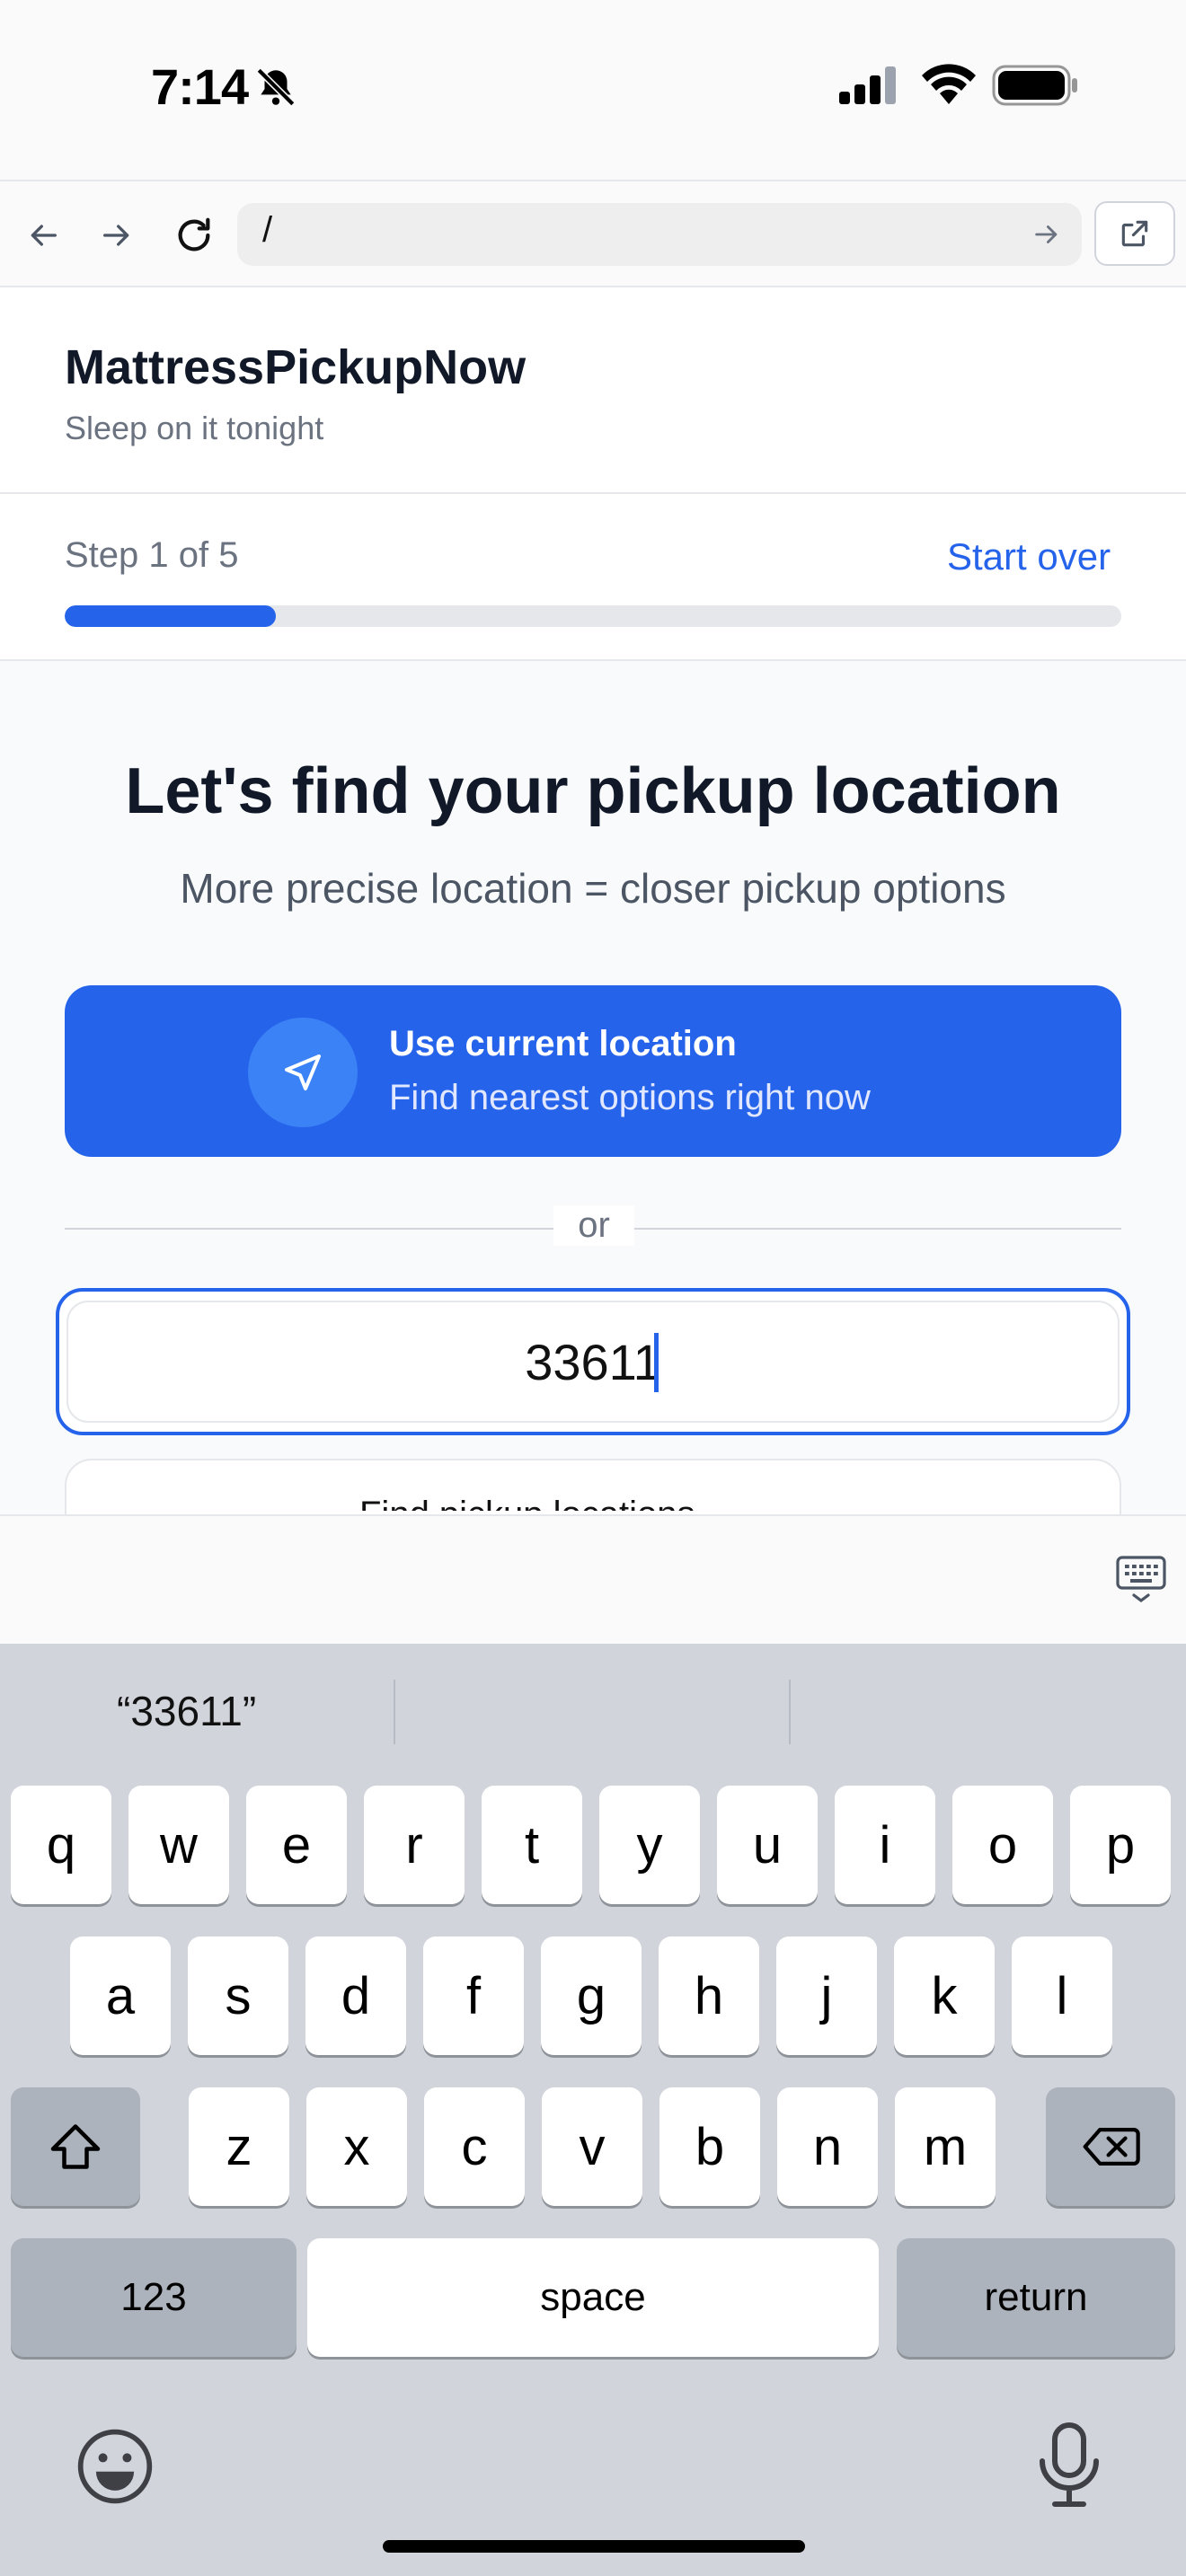 The image size is (1186, 2576). I want to click on back-arrow-icon, so click(43, 235).